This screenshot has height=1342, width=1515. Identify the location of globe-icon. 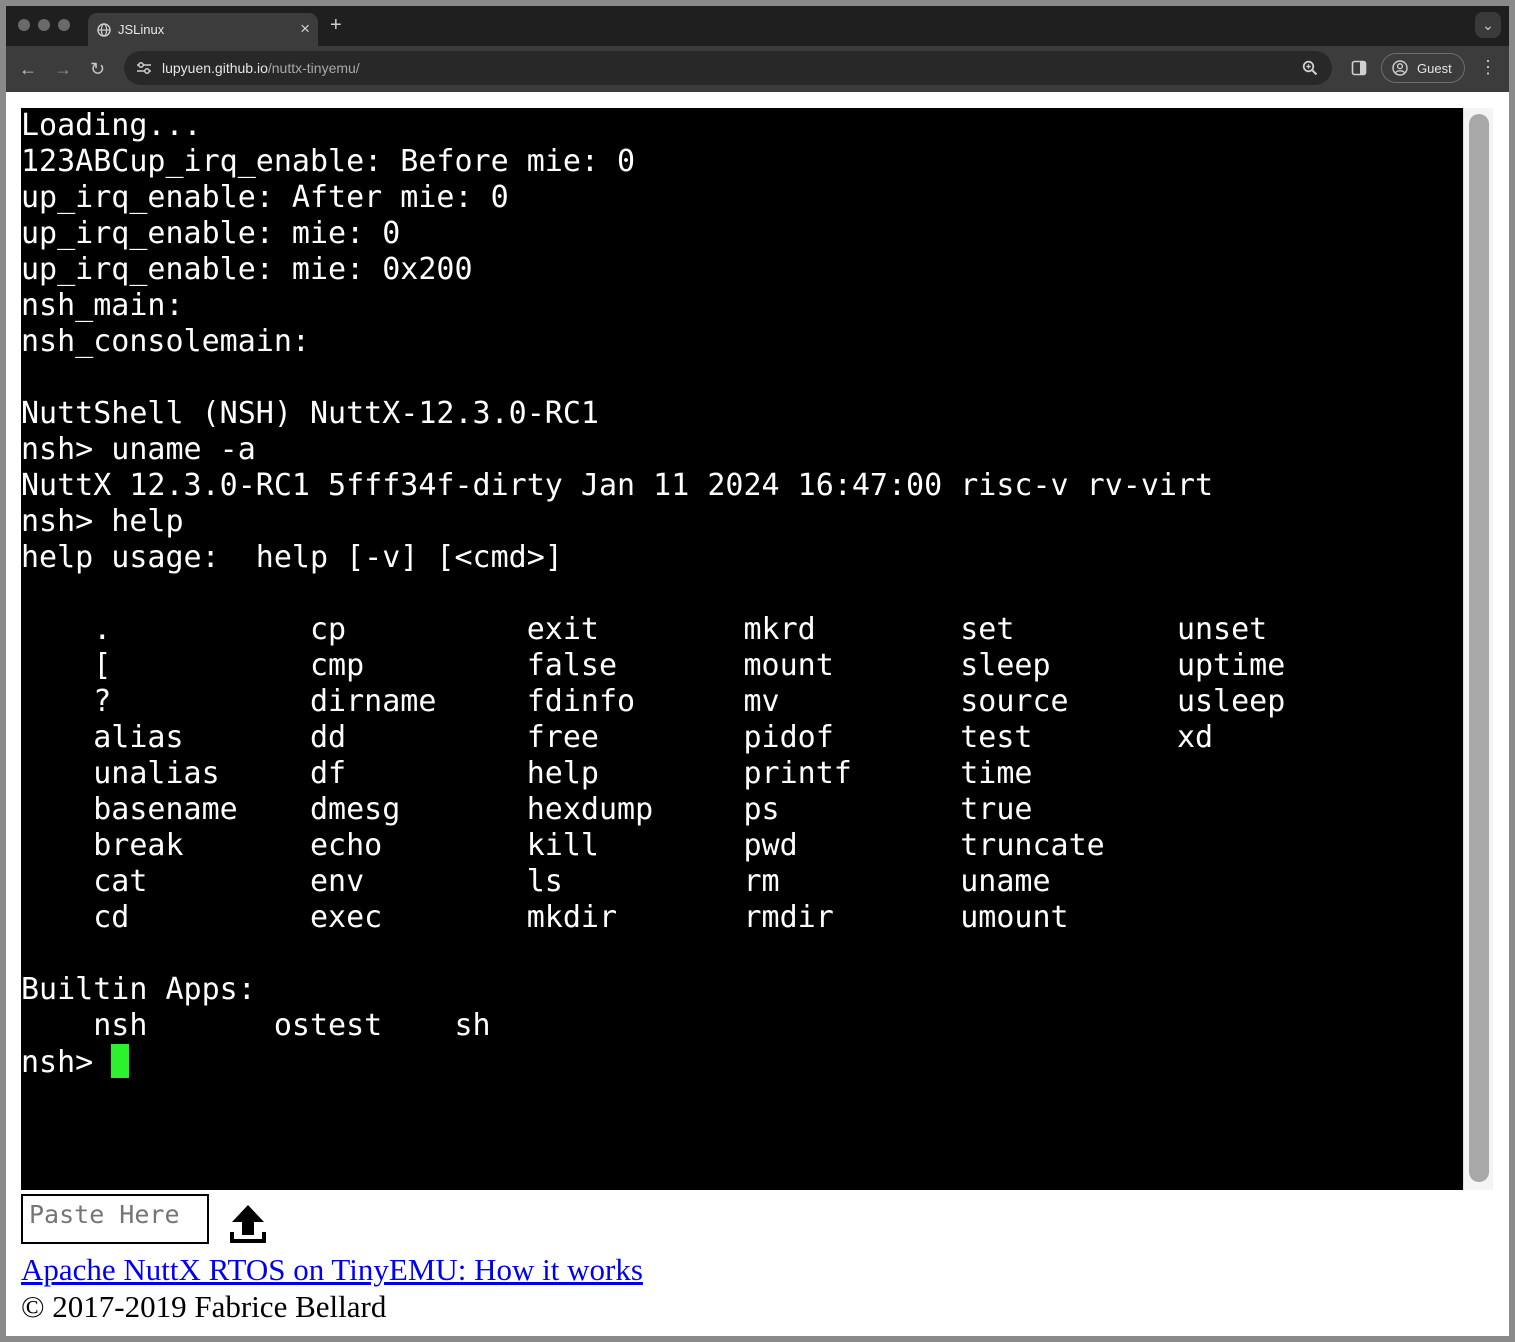
(104, 30).